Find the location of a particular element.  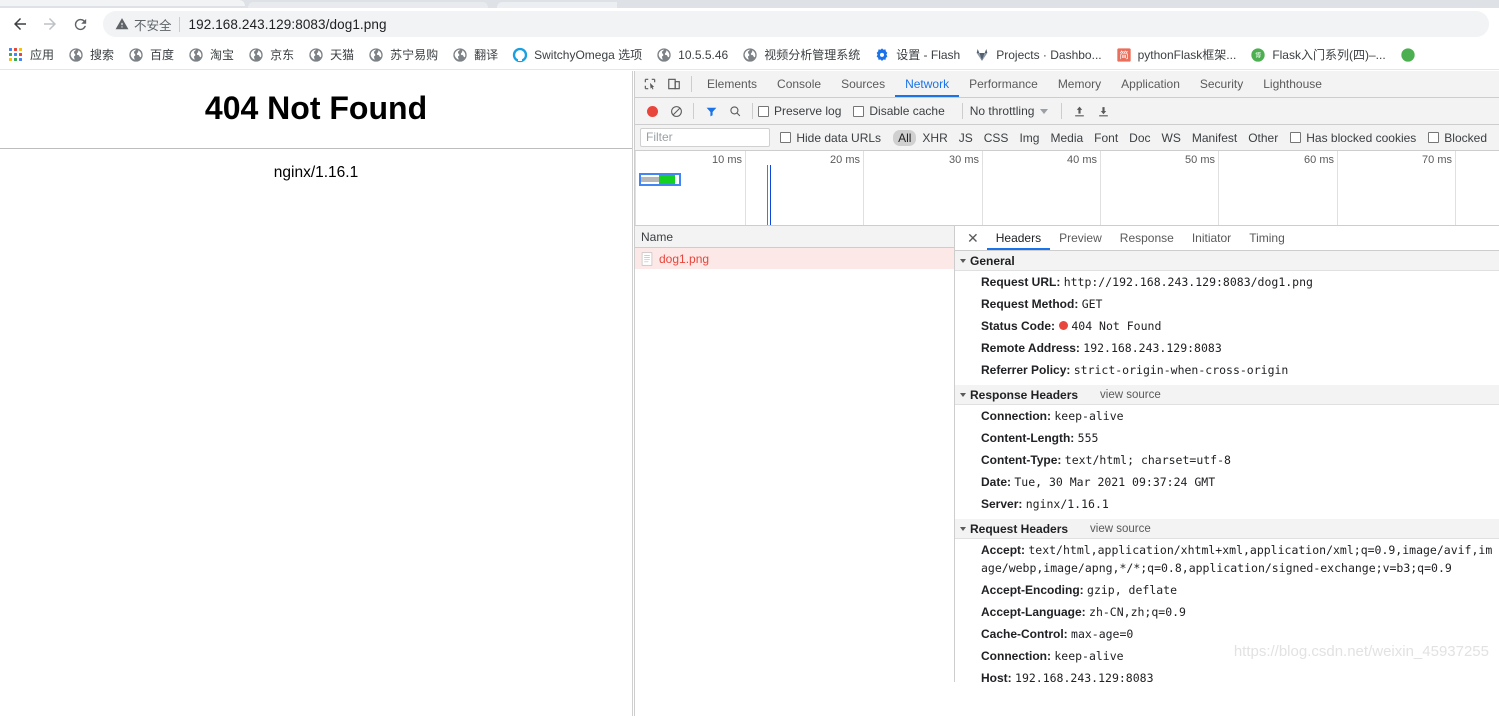

filter-type-doc: Doc is located at coordinates (1139, 138).